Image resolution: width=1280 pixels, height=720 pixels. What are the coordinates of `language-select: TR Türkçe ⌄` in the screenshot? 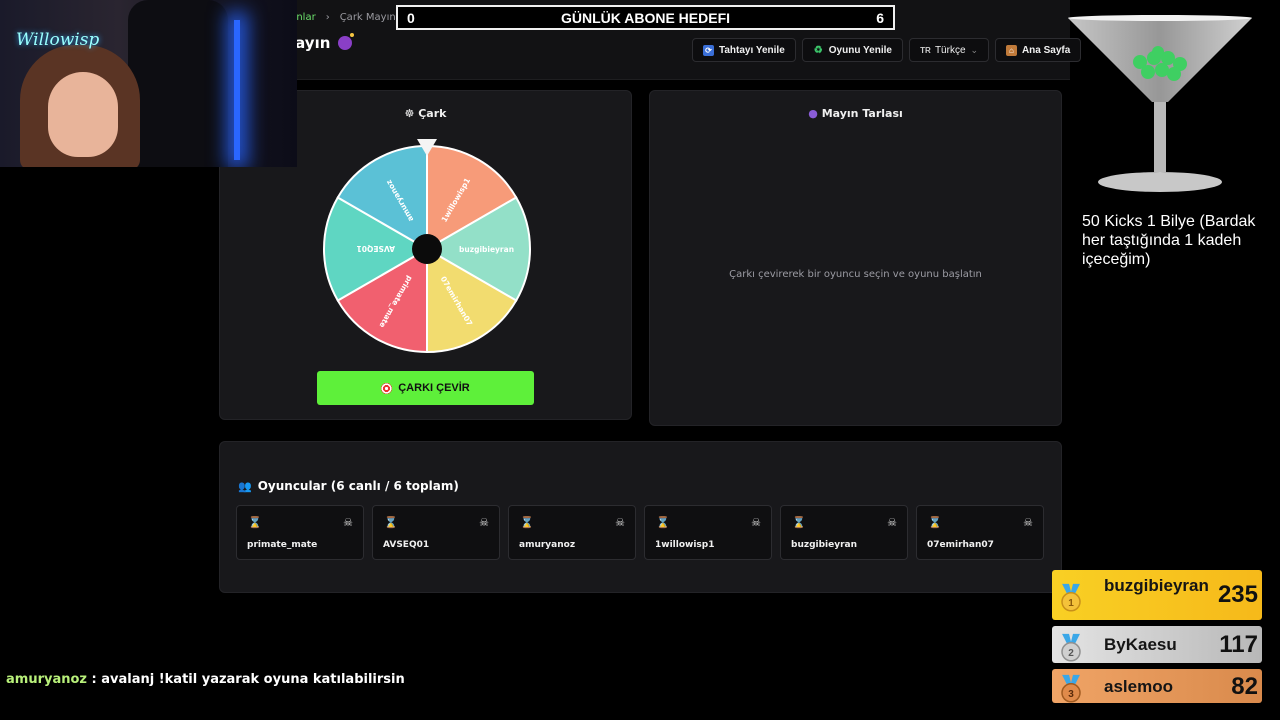 It's located at (948, 50).